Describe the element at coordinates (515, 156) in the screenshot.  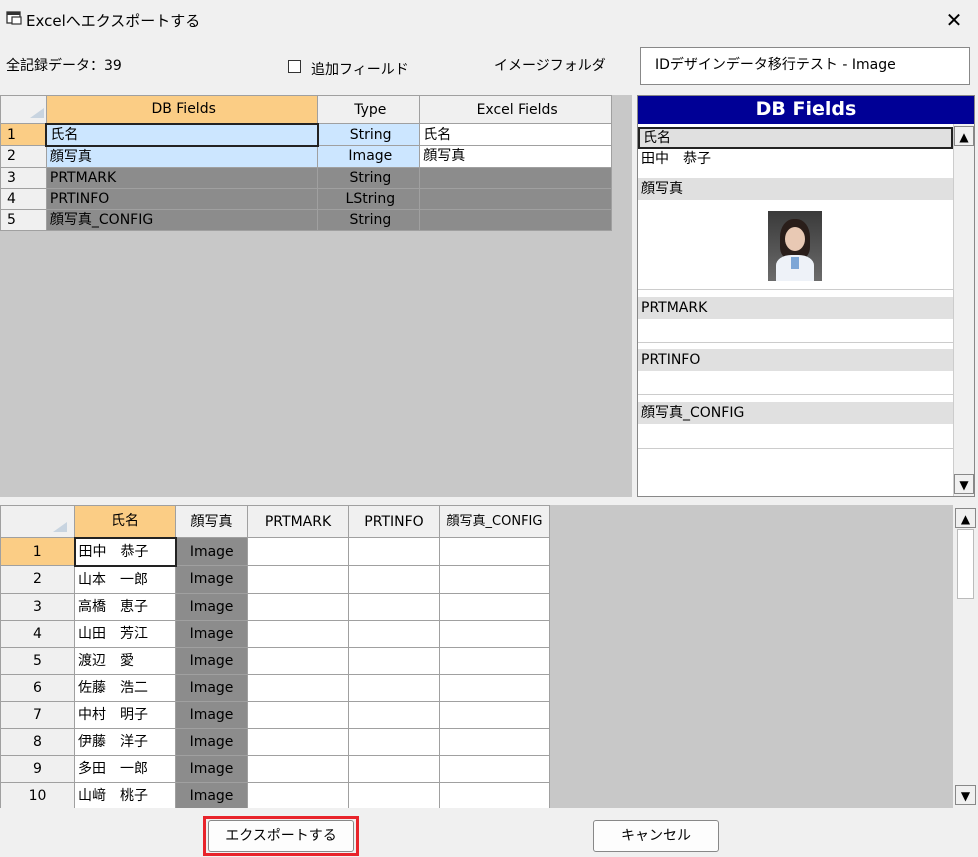
I see `excel-field-cell: 顔写真` at that location.